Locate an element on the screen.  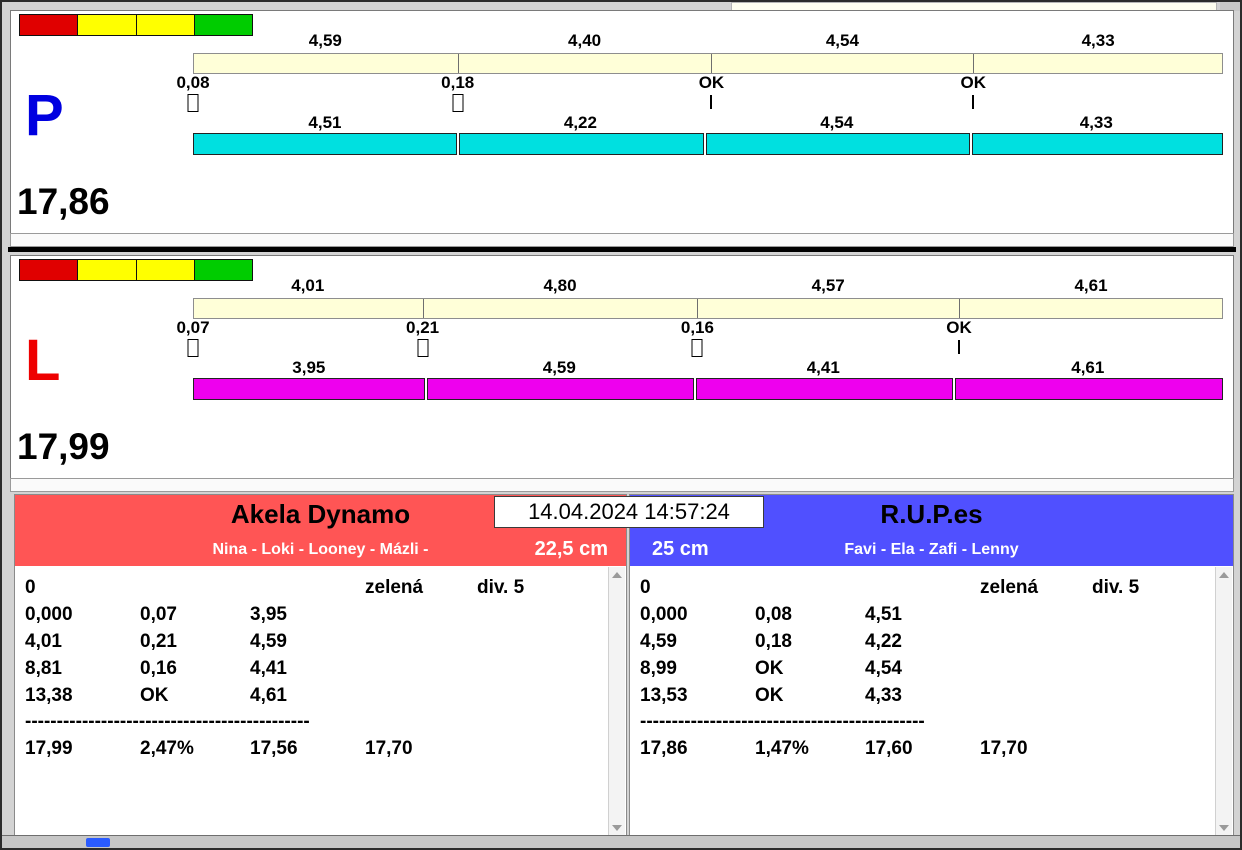
reference-time-labels: 4,01 4,80 4,57 4,61 is located at coordinates (708, 286).